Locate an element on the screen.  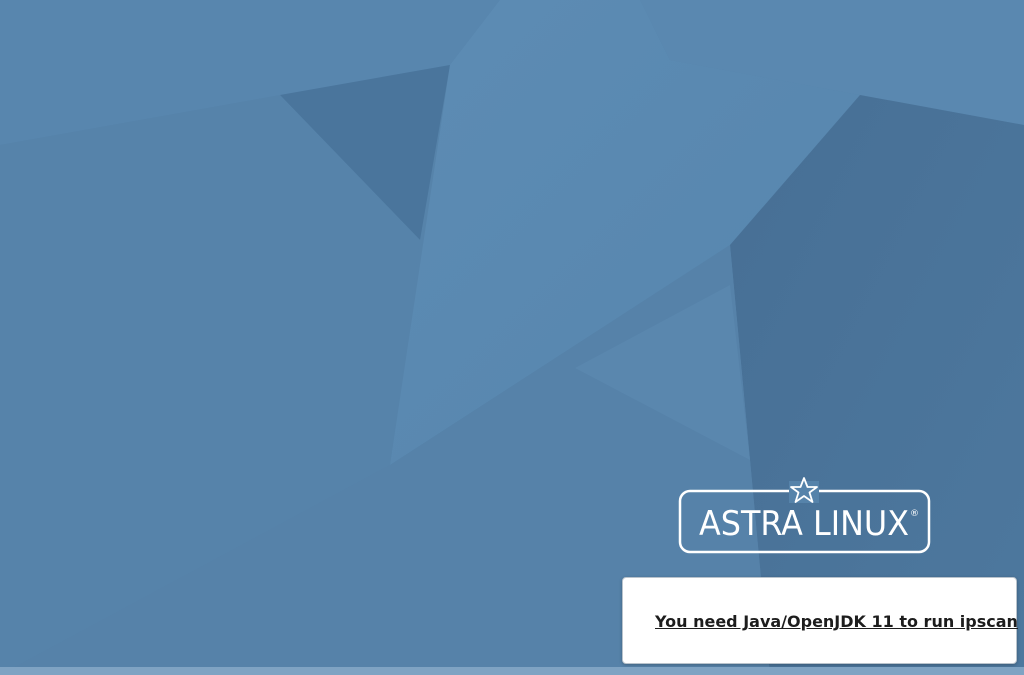
notification-popup: You need Java/OpenJDK 11 to run ipscan is located at coordinates (820, 620).